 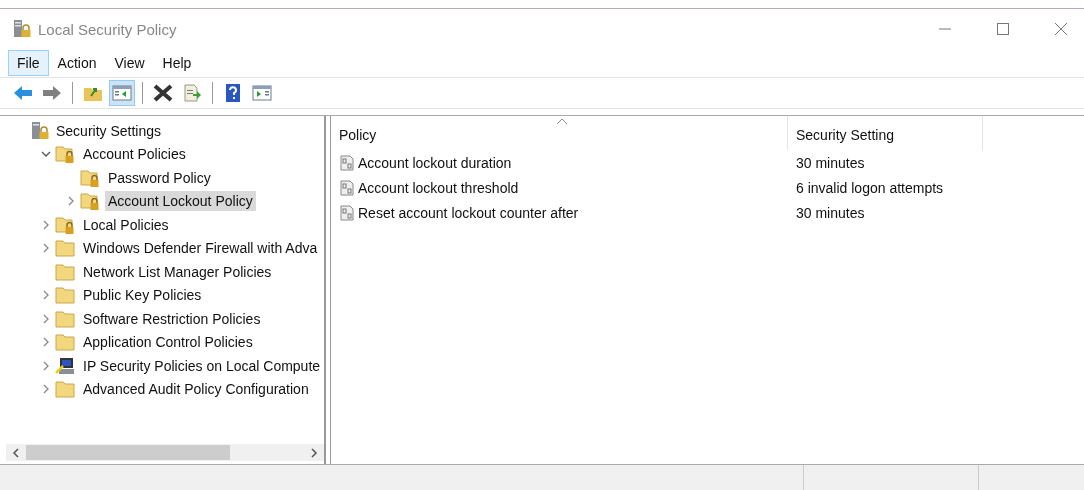 I want to click on tree-item: Software Restriction Policies, so click(x=172, y=318).